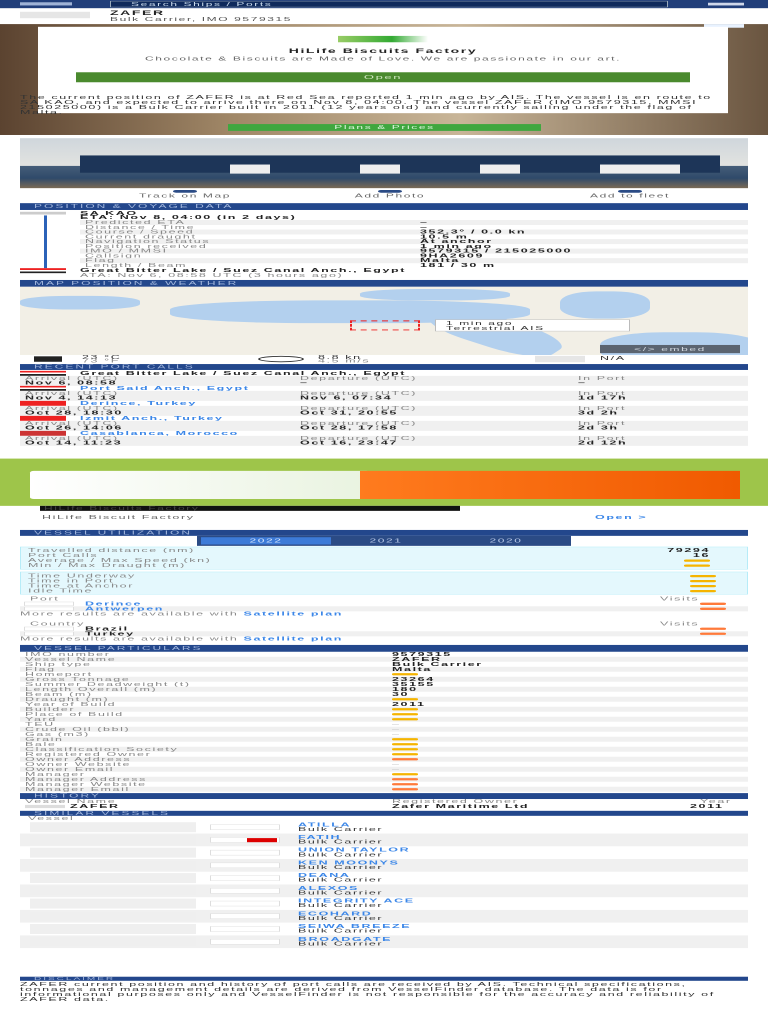 The width and height of the screenshot is (768, 1024). I want to click on route-line, so click(45, 242).